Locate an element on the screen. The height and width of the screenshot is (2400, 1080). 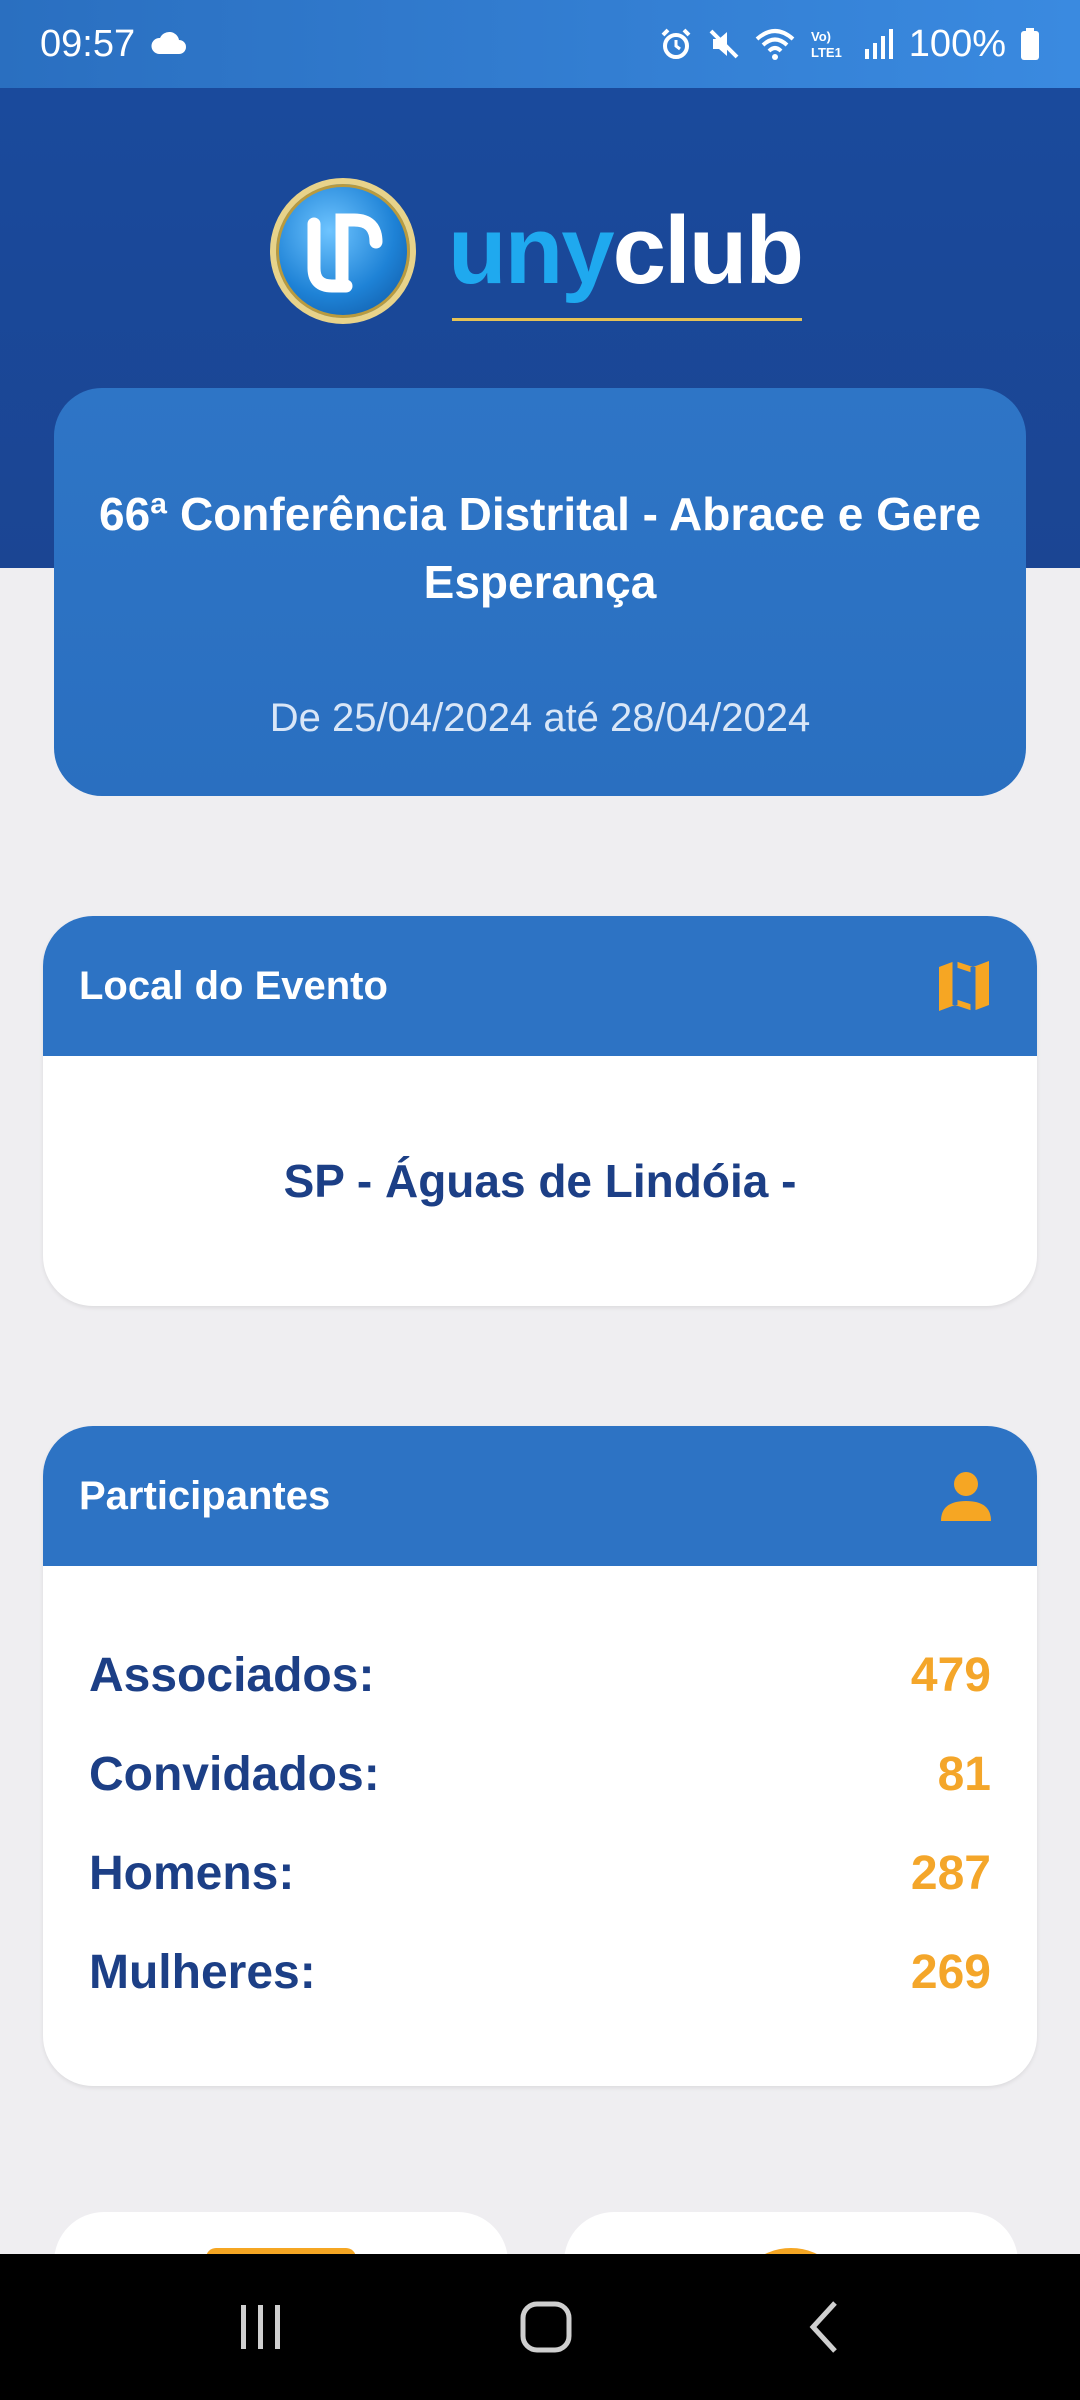
location-value: SP - Águas de Lindóia - is located at coordinates (540, 1181).